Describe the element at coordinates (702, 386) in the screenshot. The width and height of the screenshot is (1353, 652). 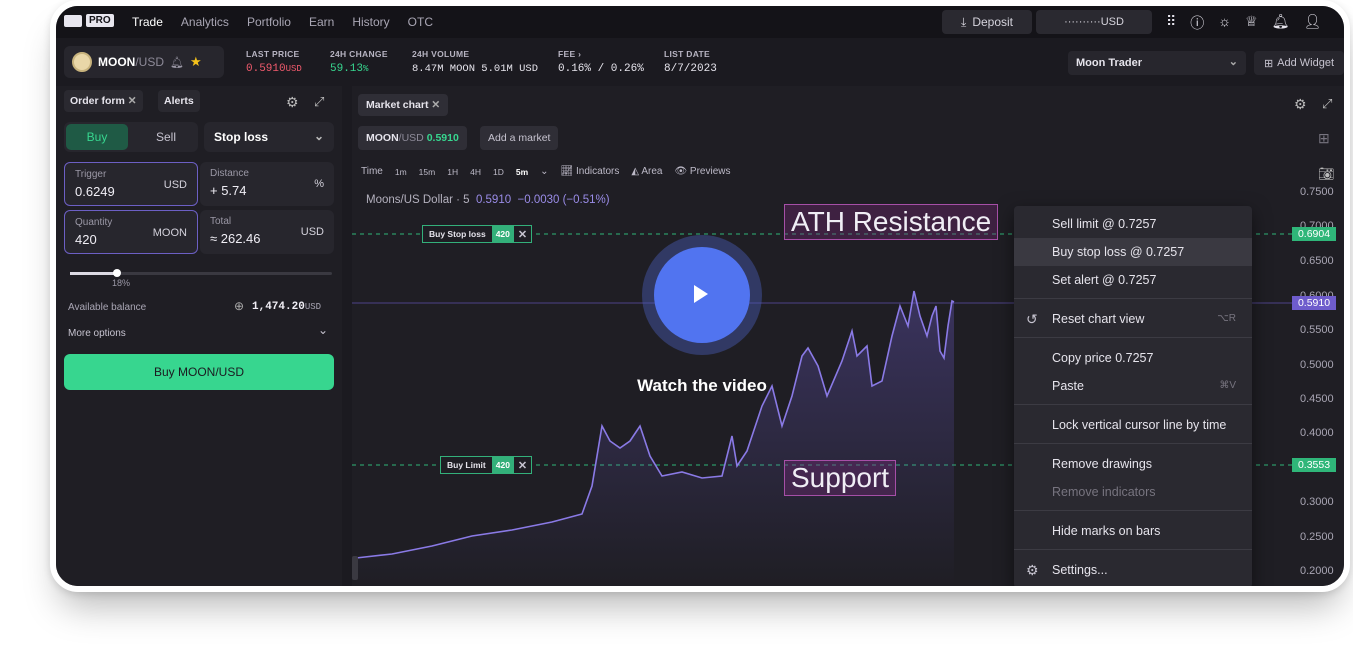
I see `watch-video-label: Watch the video` at that location.